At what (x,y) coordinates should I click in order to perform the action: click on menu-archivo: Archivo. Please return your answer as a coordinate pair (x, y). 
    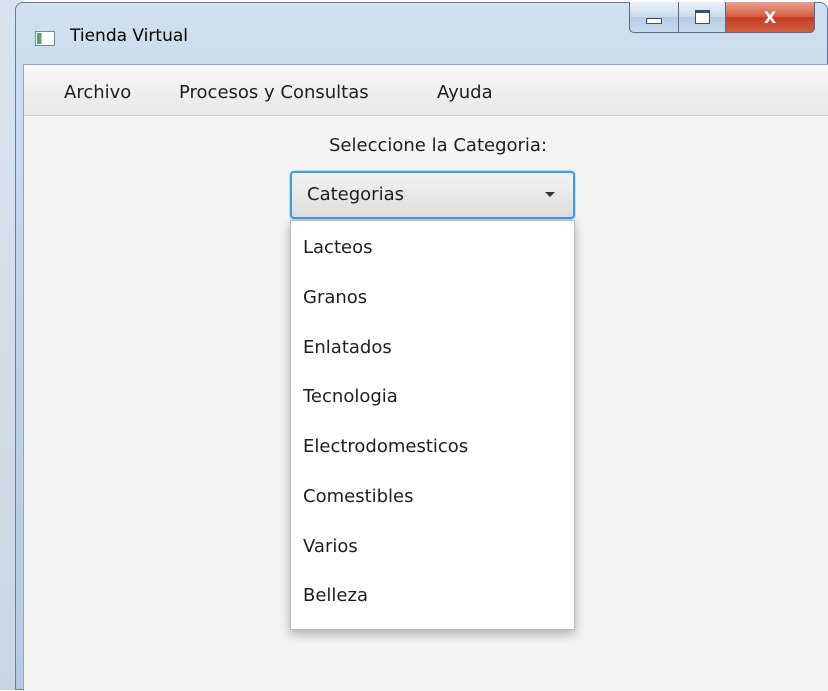
    Looking at the image, I should click on (97, 92).